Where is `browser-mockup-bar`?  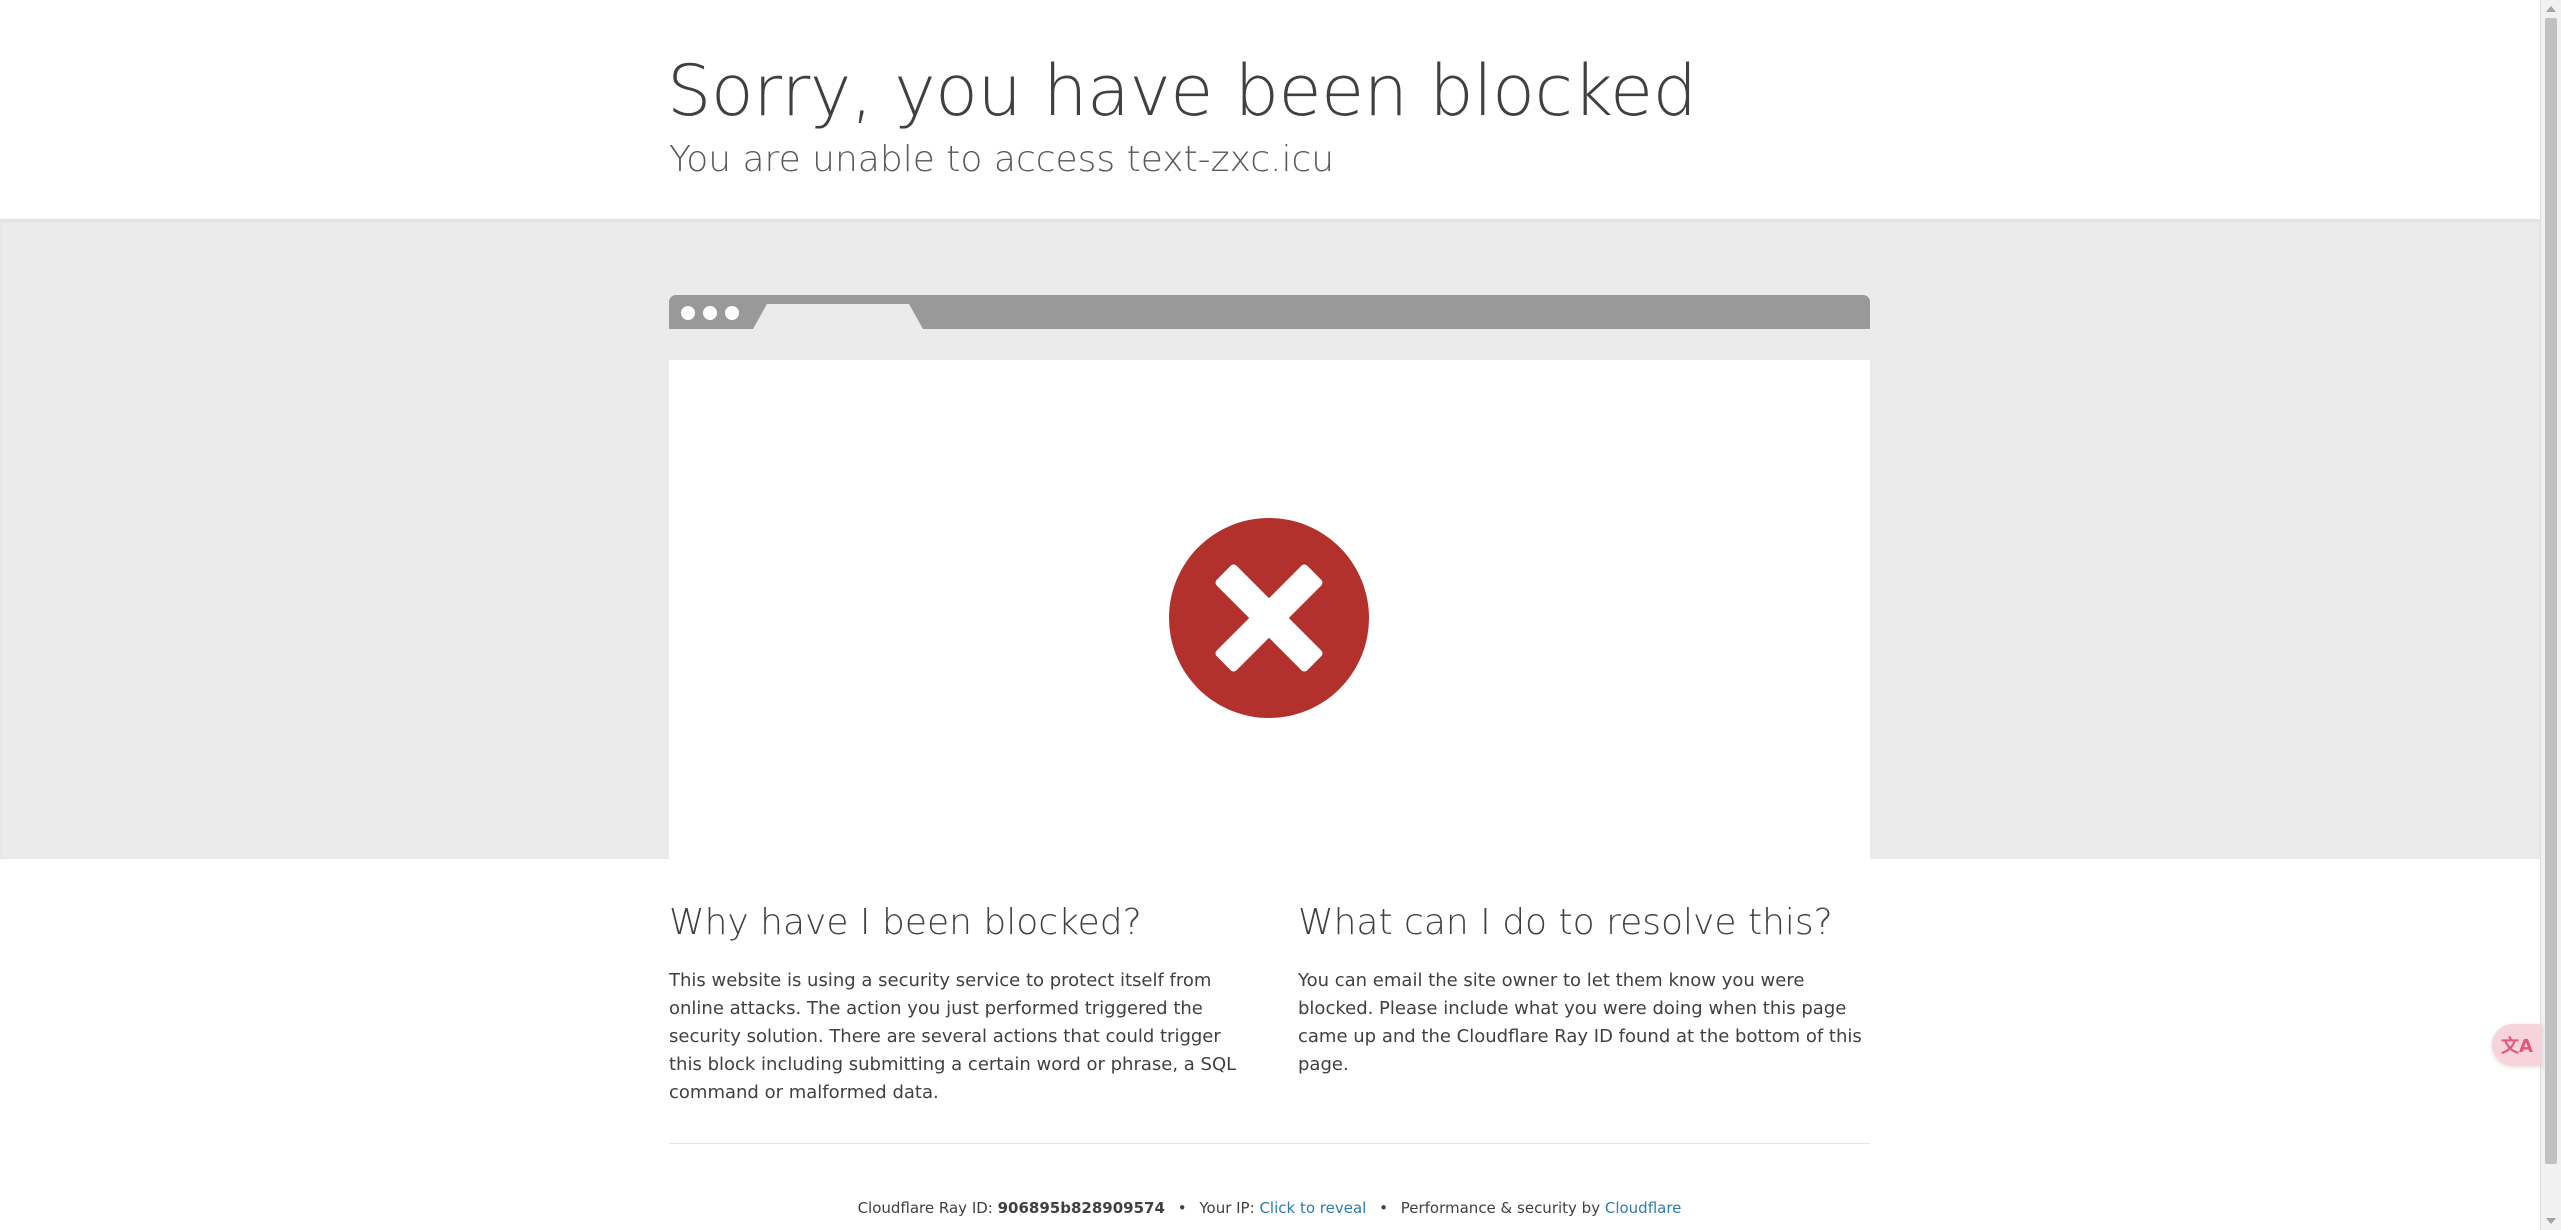 browser-mockup-bar is located at coordinates (1269, 312).